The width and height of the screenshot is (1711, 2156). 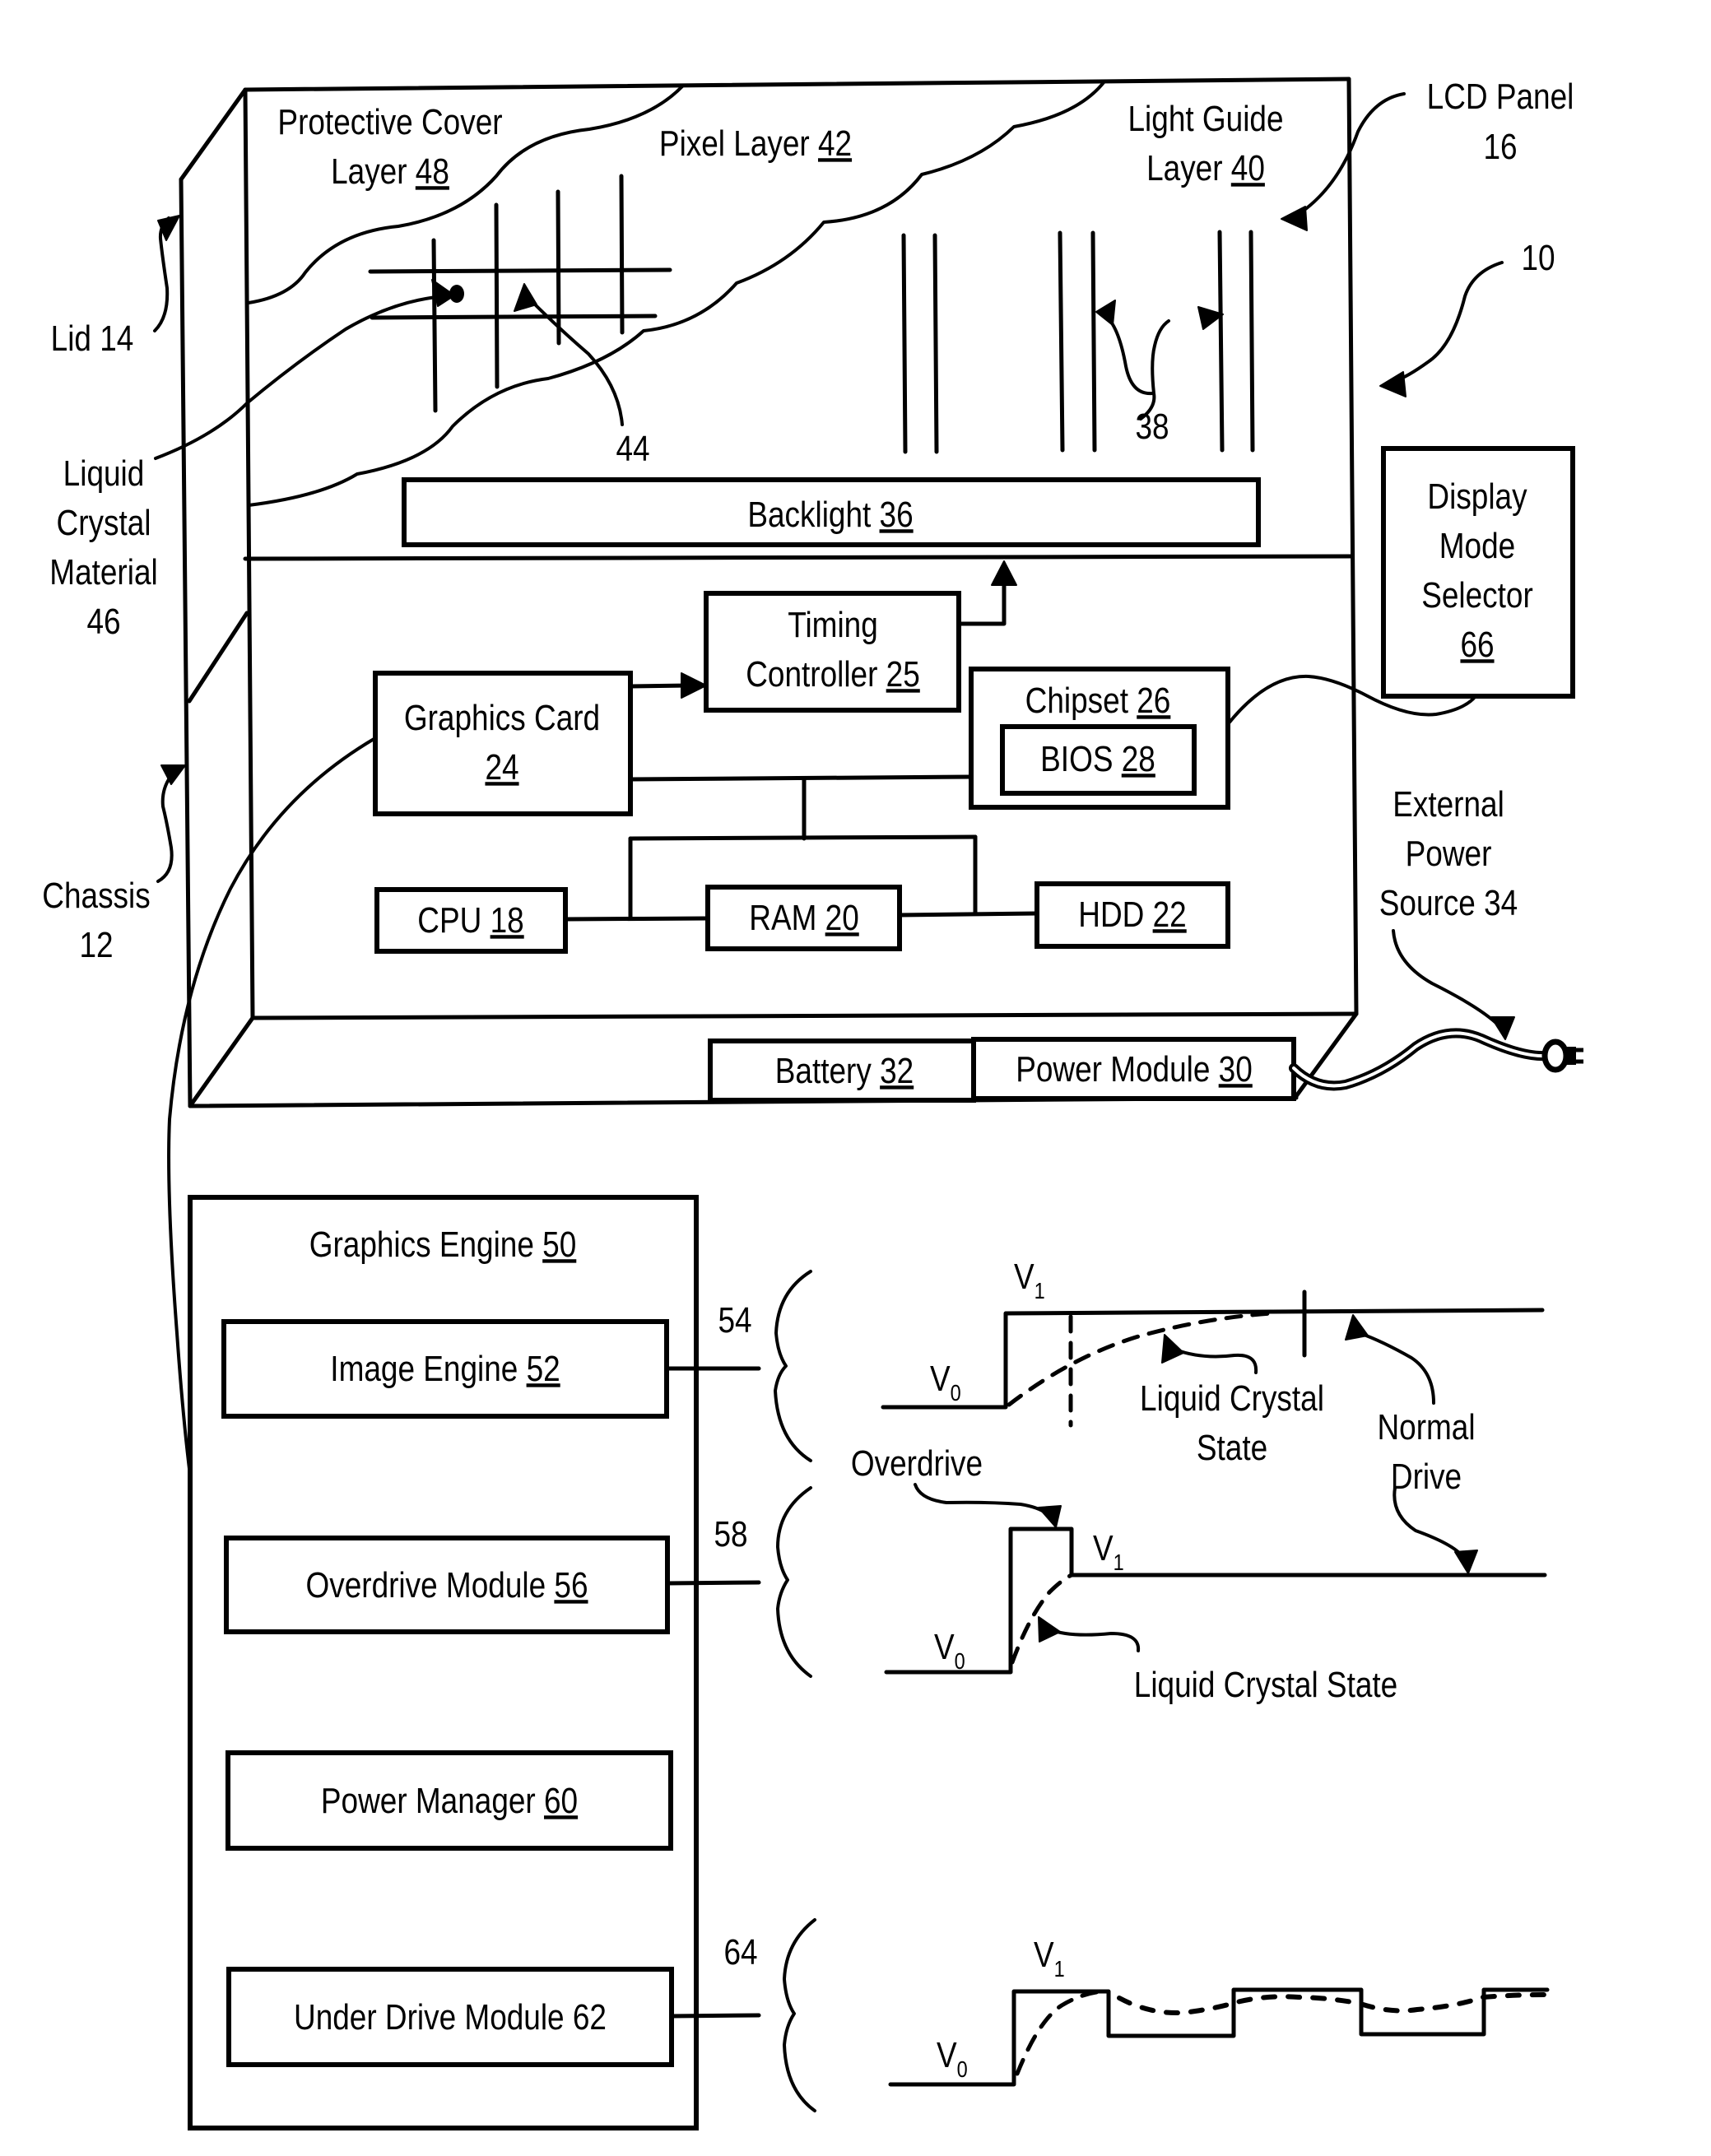 I want to click on overdrive-ref-label: 58, so click(x=730, y=1533).